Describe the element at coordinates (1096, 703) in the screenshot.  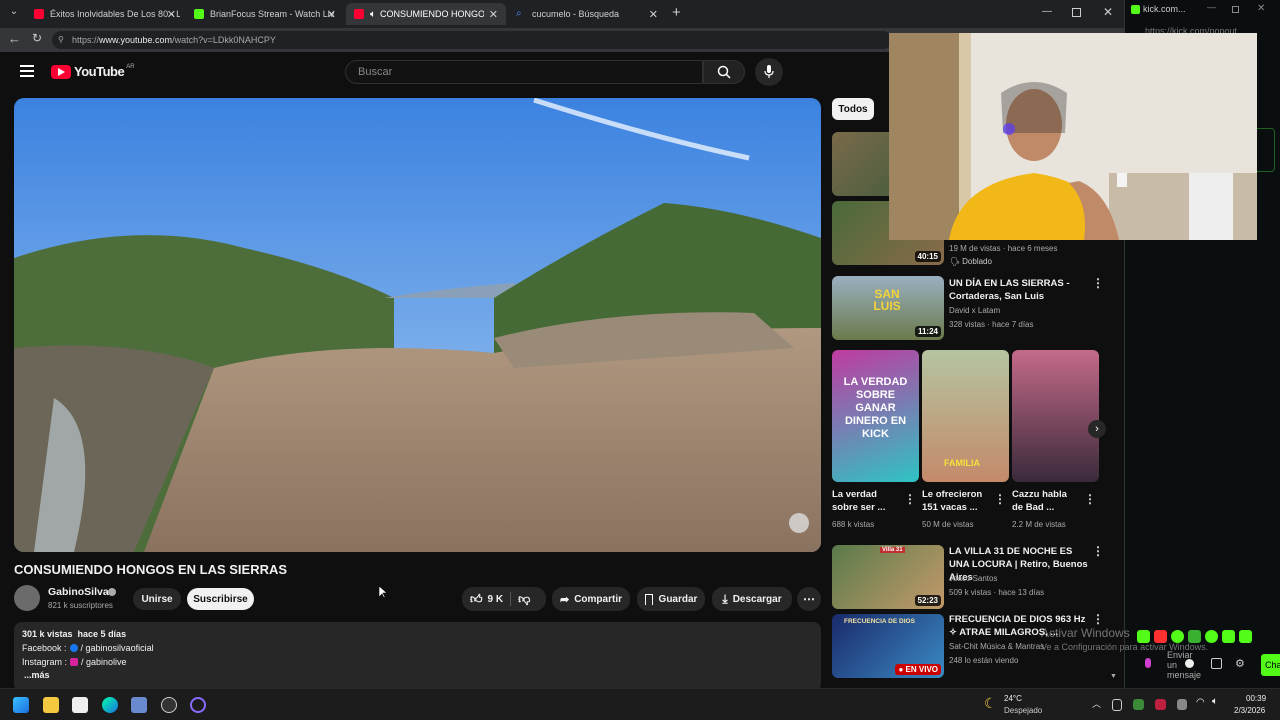
I see `tray-overflow-icon: ︿` at that location.